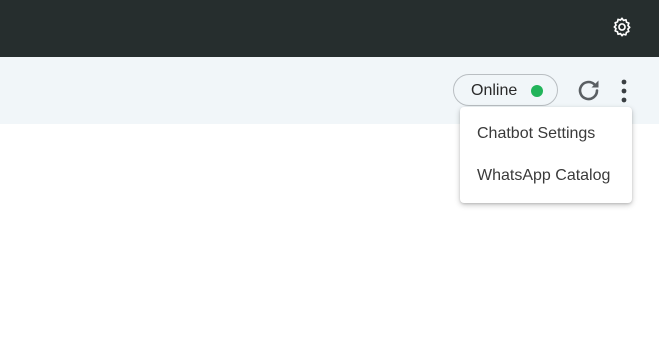 This screenshot has height=348, width=659. I want to click on gear-icon, so click(622, 27).